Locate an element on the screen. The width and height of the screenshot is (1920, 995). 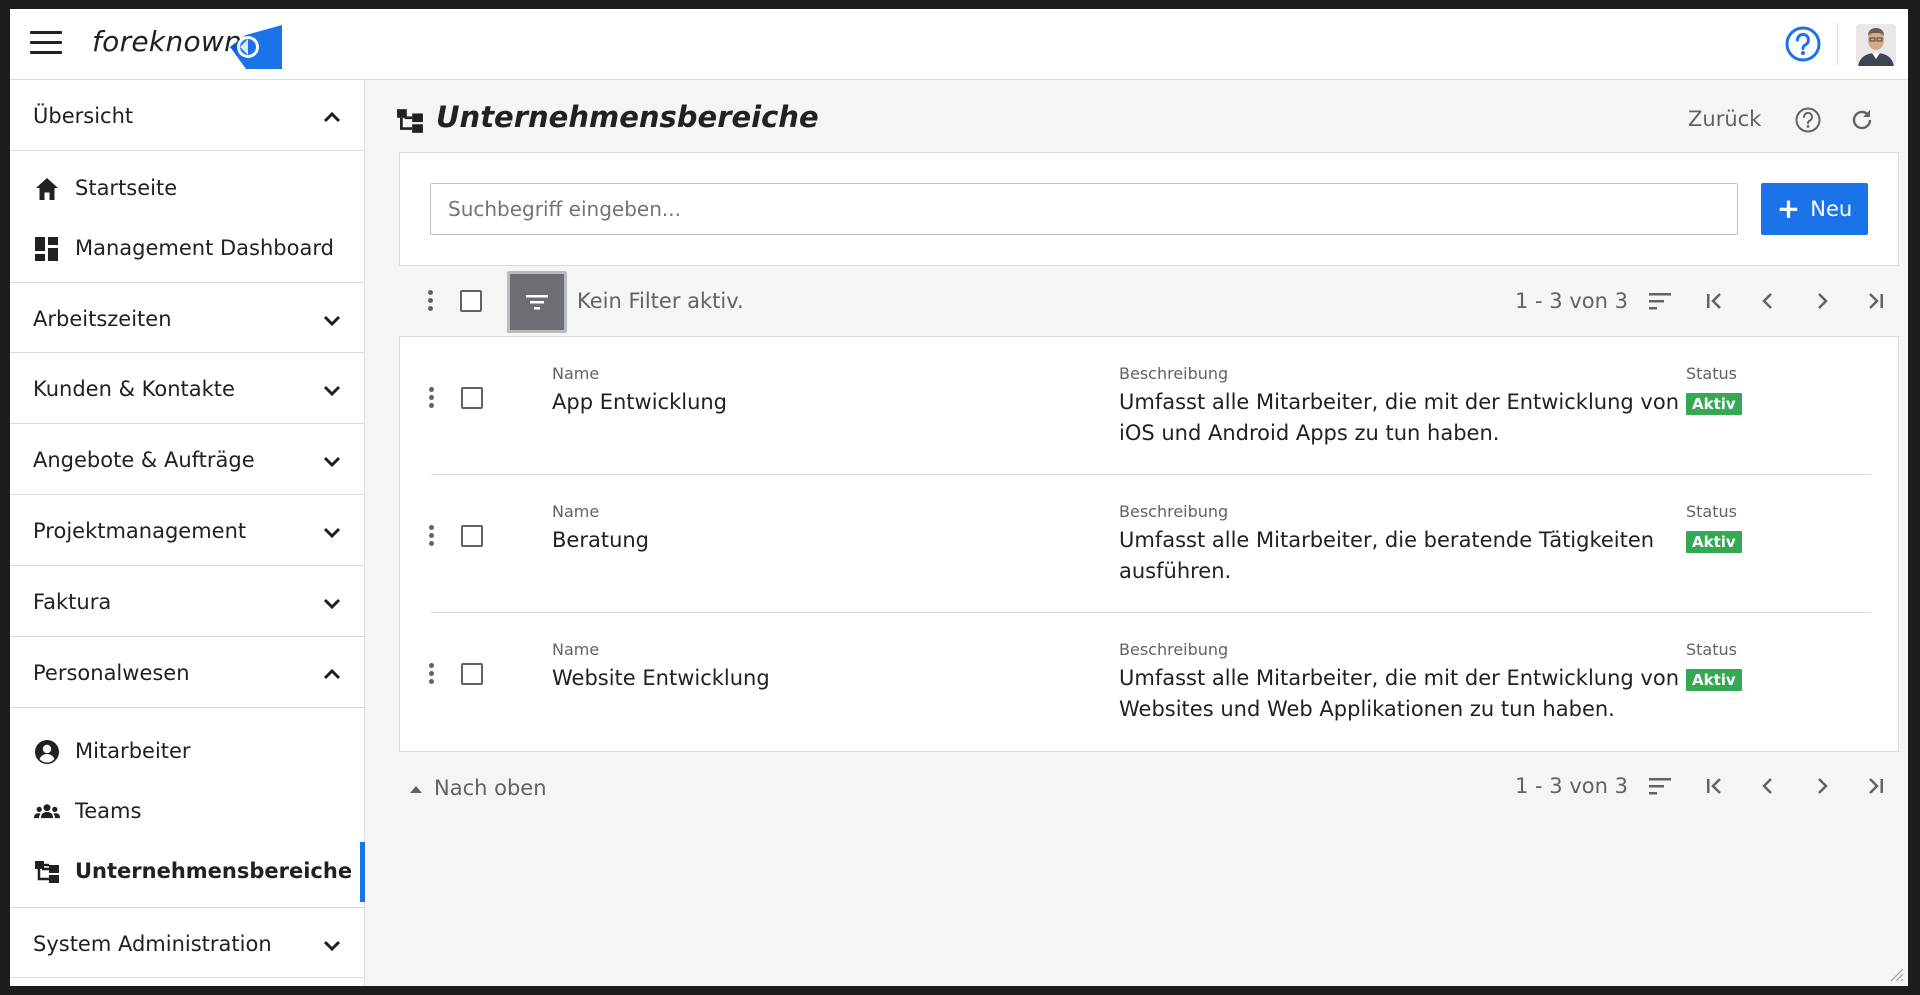
search-input is located at coordinates (1084, 209).